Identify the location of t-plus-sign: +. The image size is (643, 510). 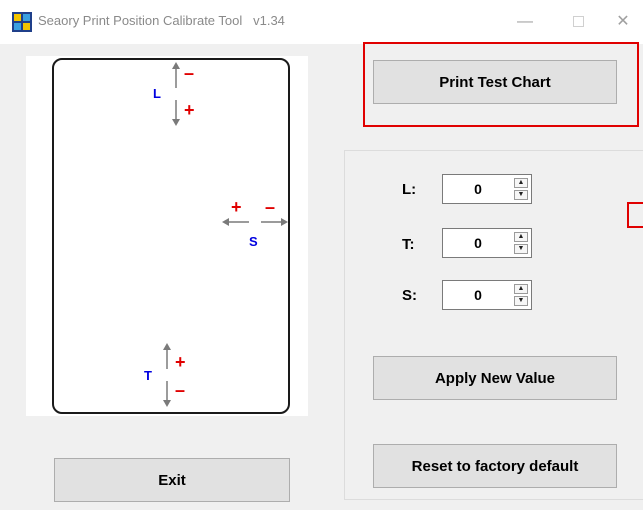
(180, 362).